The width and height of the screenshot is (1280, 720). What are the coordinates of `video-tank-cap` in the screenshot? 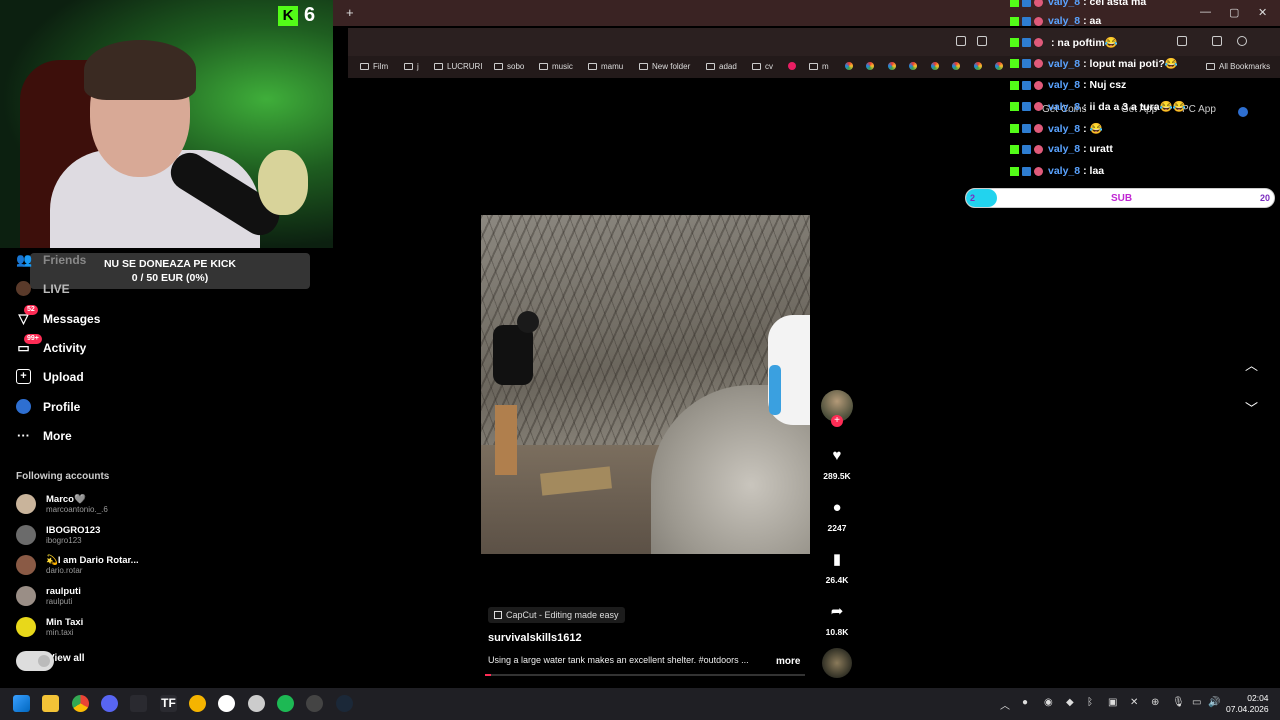 It's located at (775, 390).